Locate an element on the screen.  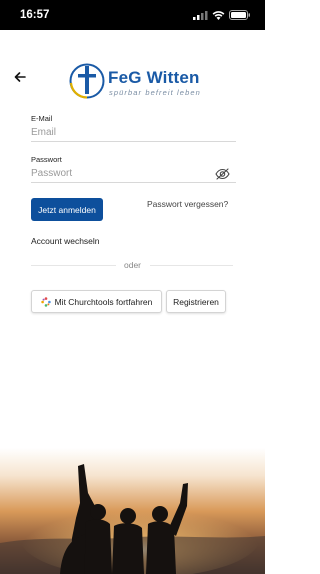
back-button is located at coordinates (20, 77).